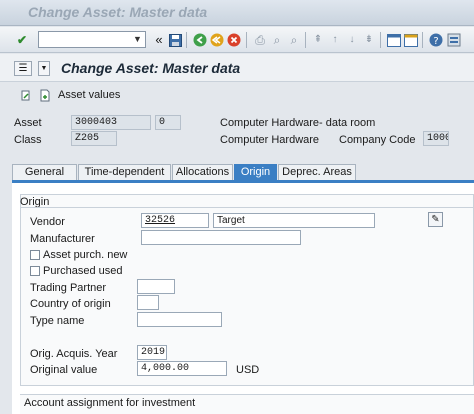 This screenshot has height=414, width=474. Describe the element at coordinates (44, 95) in the screenshot. I see `document-icon` at that location.